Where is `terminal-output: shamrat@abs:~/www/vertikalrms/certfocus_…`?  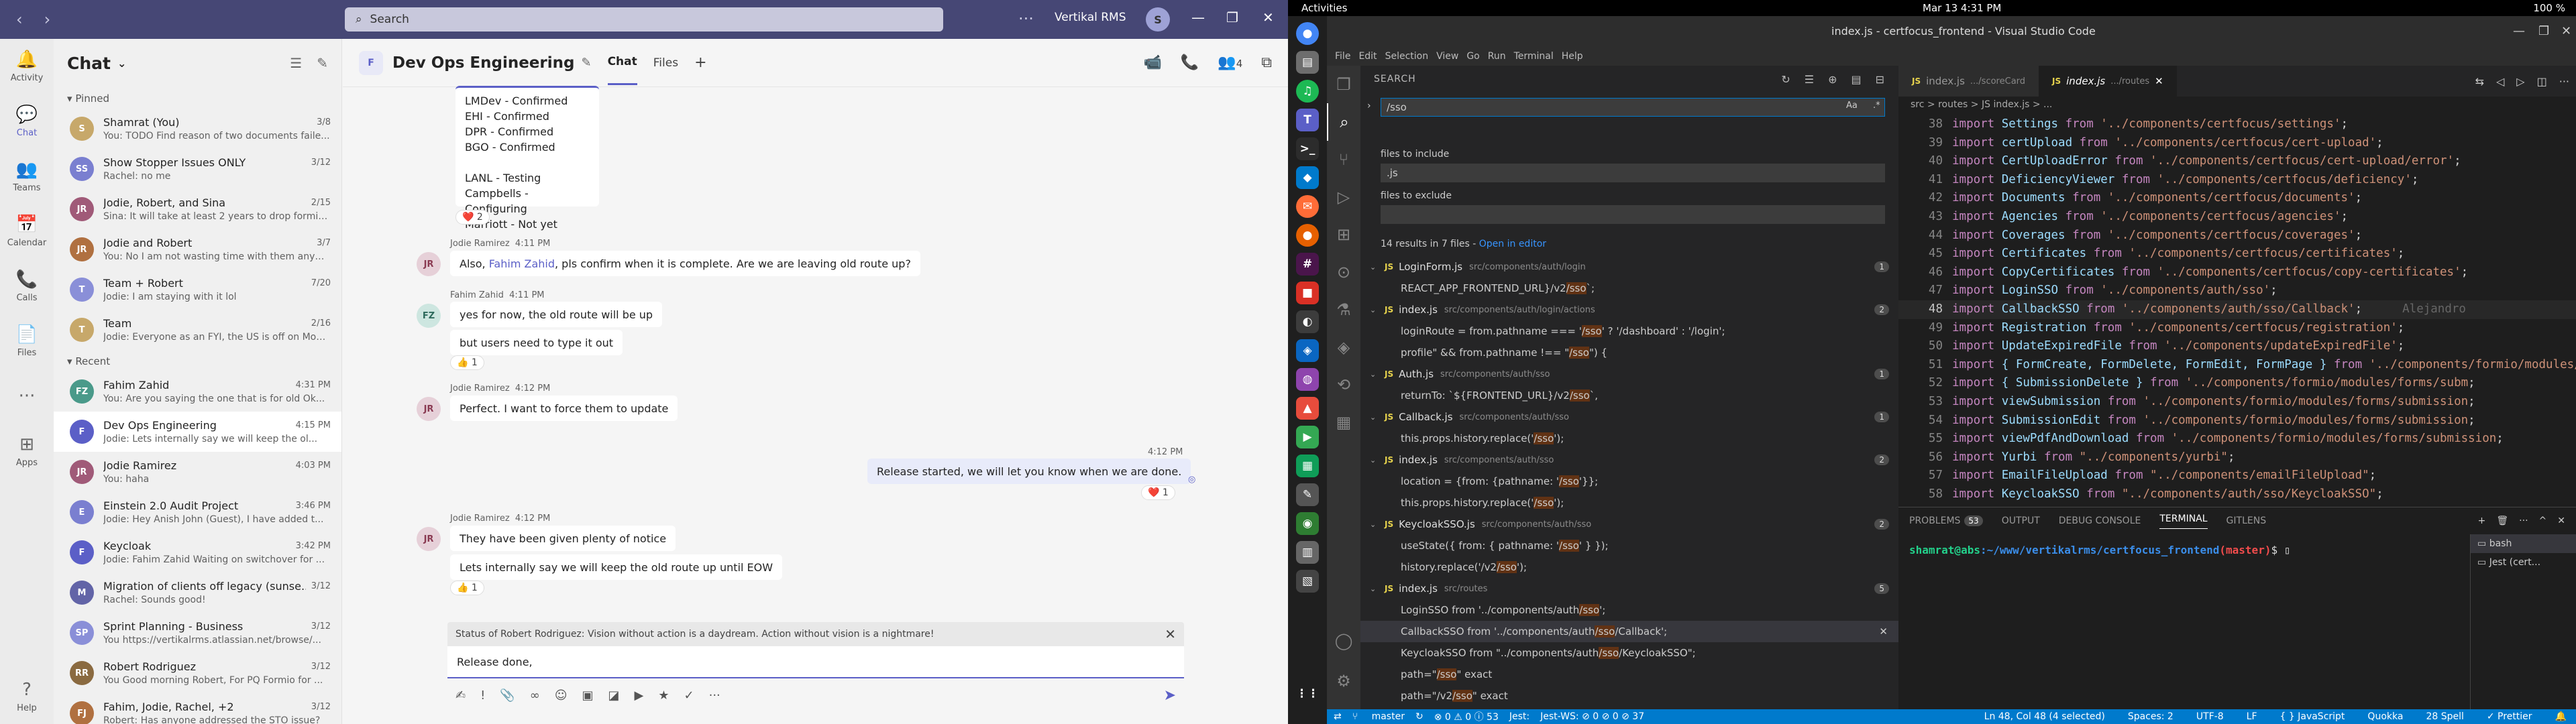
terminal-output: shamrat@abs:~/www/vertikalrms/certfocus_… is located at coordinates (2099, 550).